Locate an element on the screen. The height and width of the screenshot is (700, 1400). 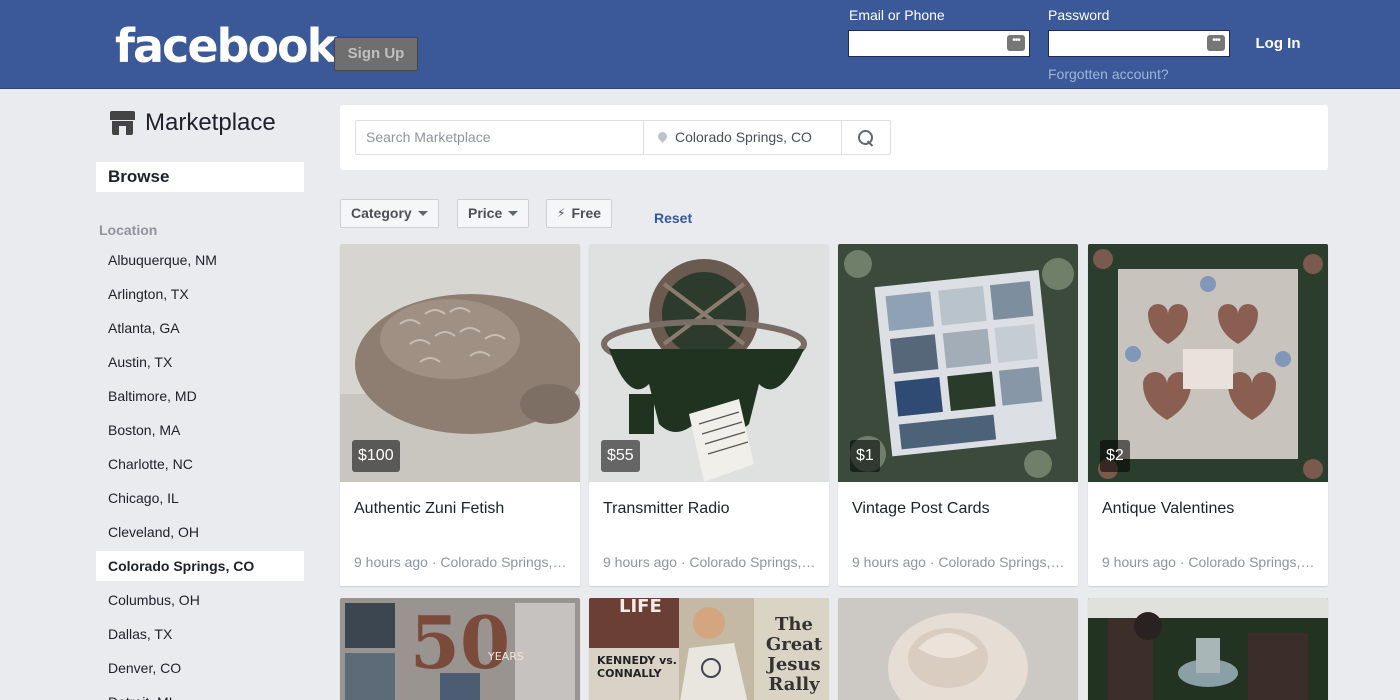
listing-title: Authentic Zuni Fetish is located at coordinates (461, 509).